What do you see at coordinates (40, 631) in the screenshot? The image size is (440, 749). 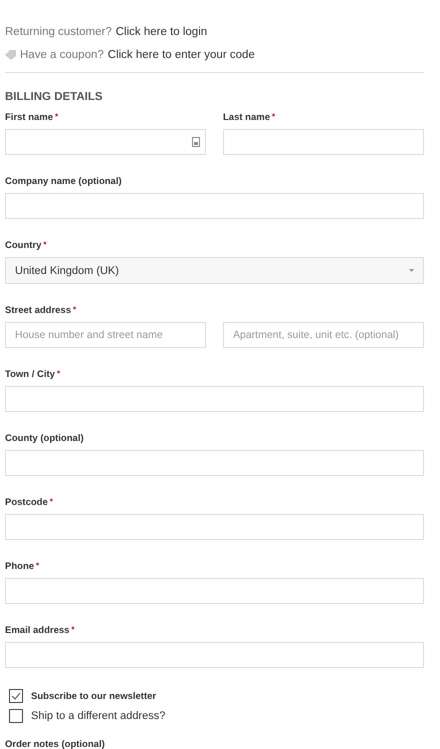 I see `field-label: Email address *` at bounding box center [40, 631].